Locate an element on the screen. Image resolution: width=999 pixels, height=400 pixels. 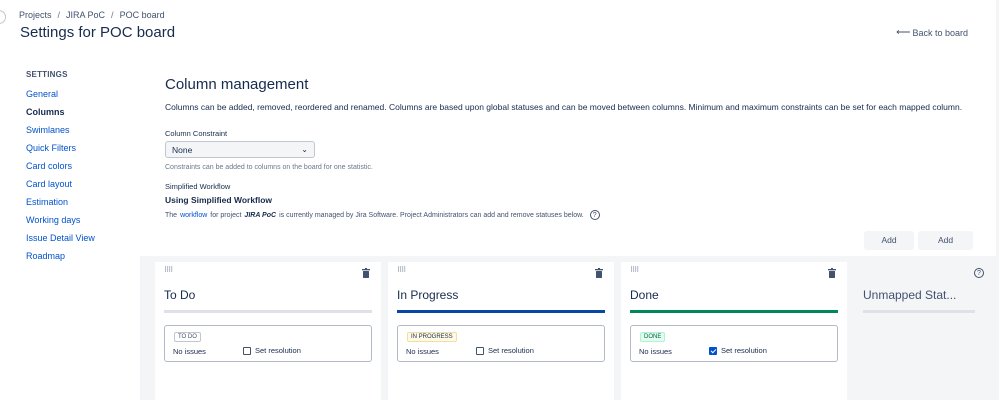
breadcrumb-board: POC board is located at coordinates (142, 15).